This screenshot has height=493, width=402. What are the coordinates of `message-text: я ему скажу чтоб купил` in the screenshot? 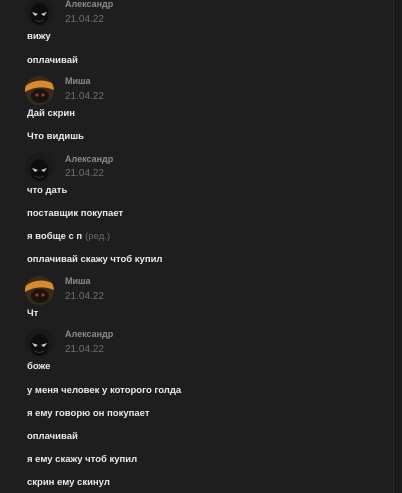 It's located at (82, 459).